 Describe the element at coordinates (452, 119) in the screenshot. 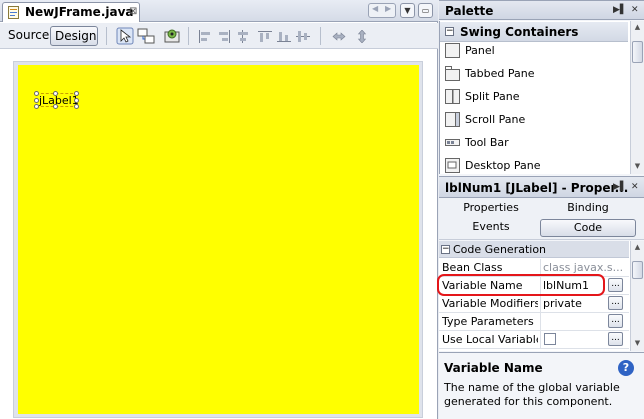

I see `scroll-pane-icon` at that location.